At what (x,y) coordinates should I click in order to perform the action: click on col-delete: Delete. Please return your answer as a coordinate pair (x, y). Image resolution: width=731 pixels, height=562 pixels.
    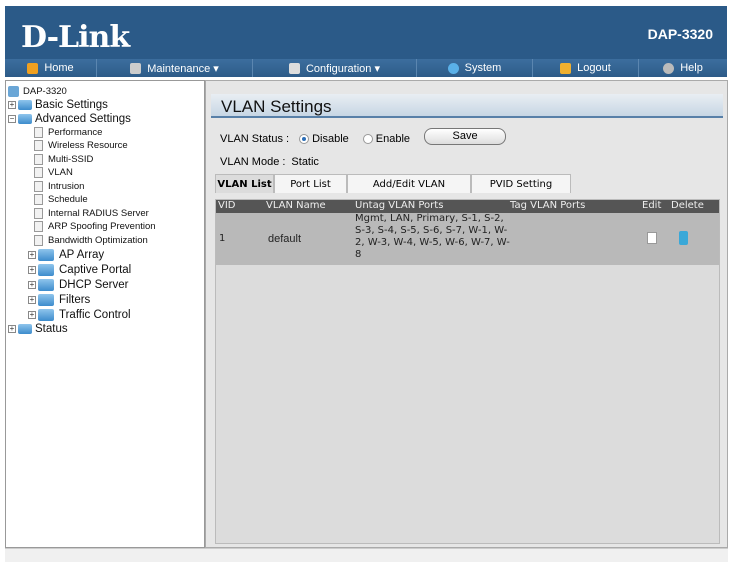
    Looking at the image, I should click on (687, 205).